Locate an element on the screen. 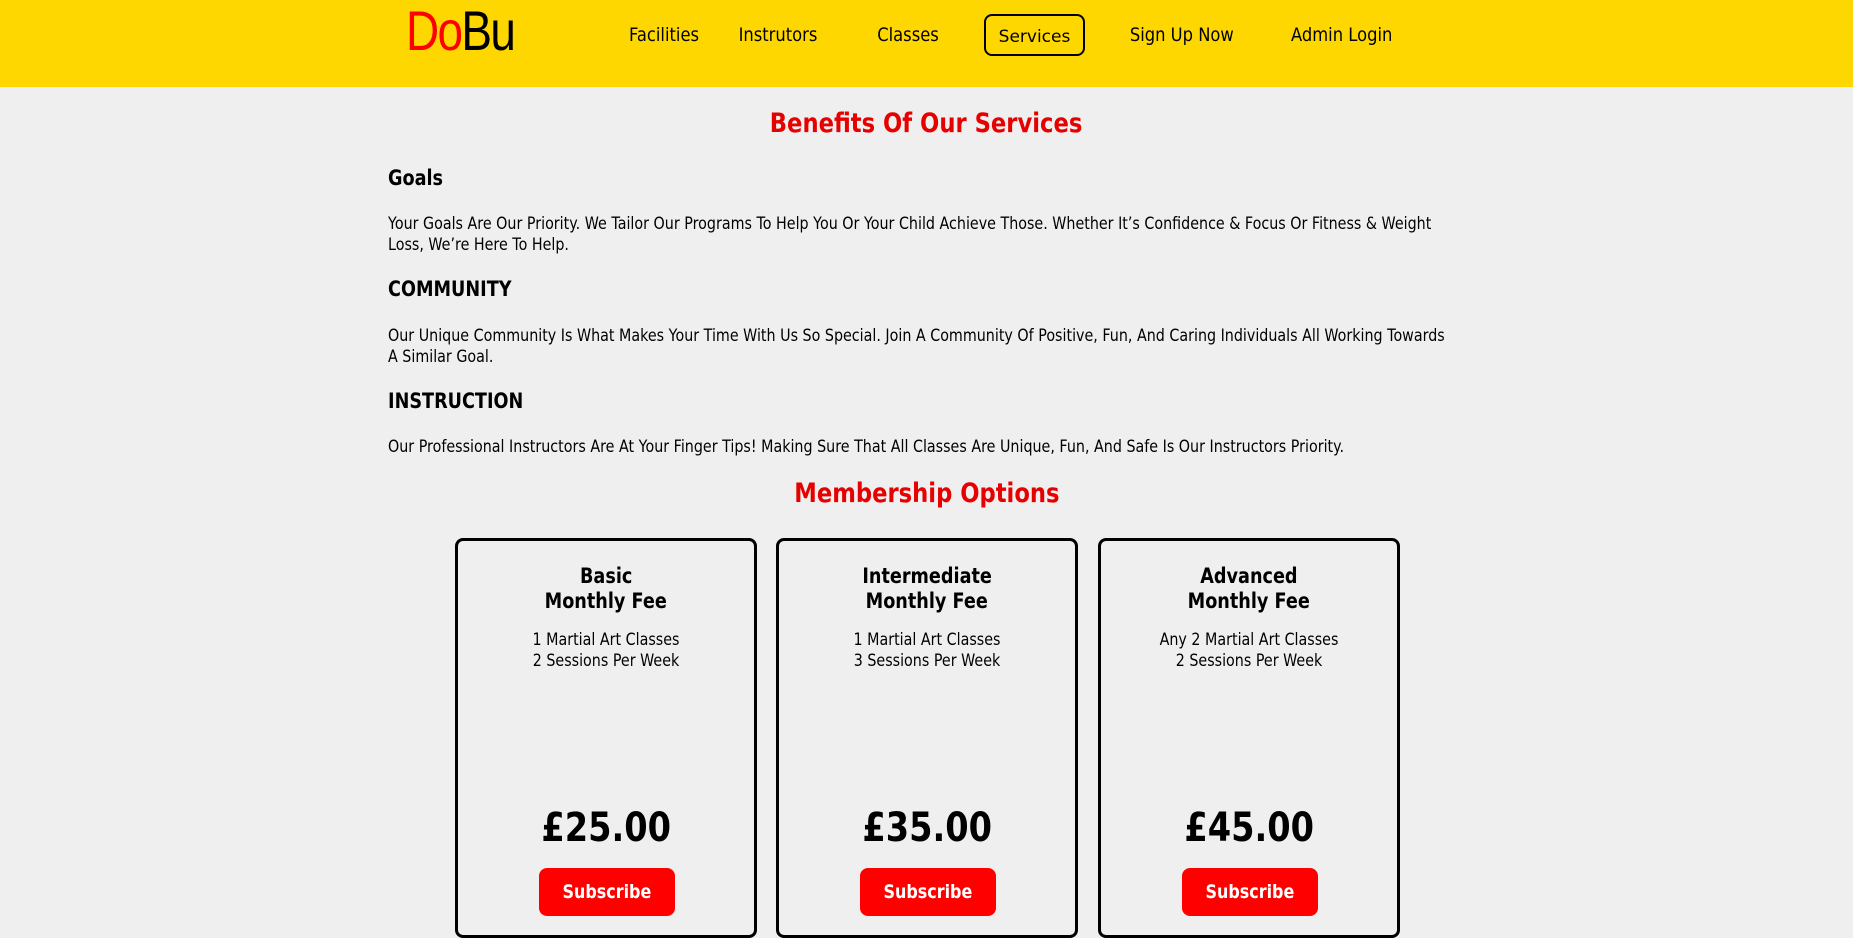 The image size is (1853, 938). instruction-title: INSTRUCTION is located at coordinates (456, 401).